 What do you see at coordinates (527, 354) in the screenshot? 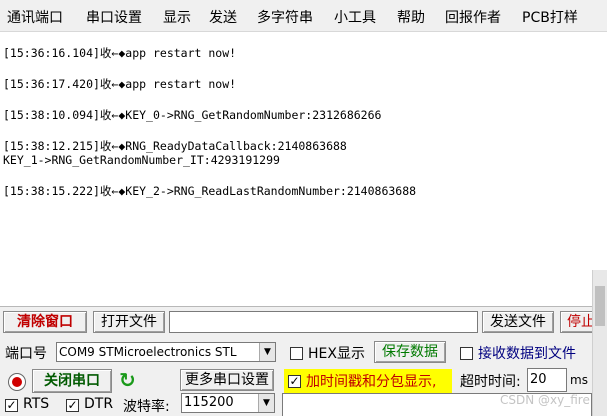
I see `recv-to-file-label: 接收数据到文件` at bounding box center [527, 354].